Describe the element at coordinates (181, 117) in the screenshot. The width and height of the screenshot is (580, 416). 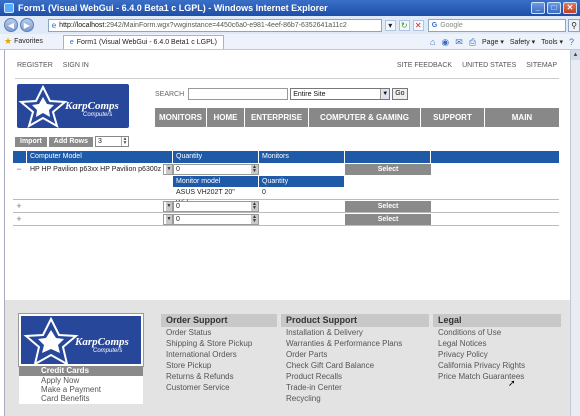
I see `nav-monitors: MONITORS` at that location.